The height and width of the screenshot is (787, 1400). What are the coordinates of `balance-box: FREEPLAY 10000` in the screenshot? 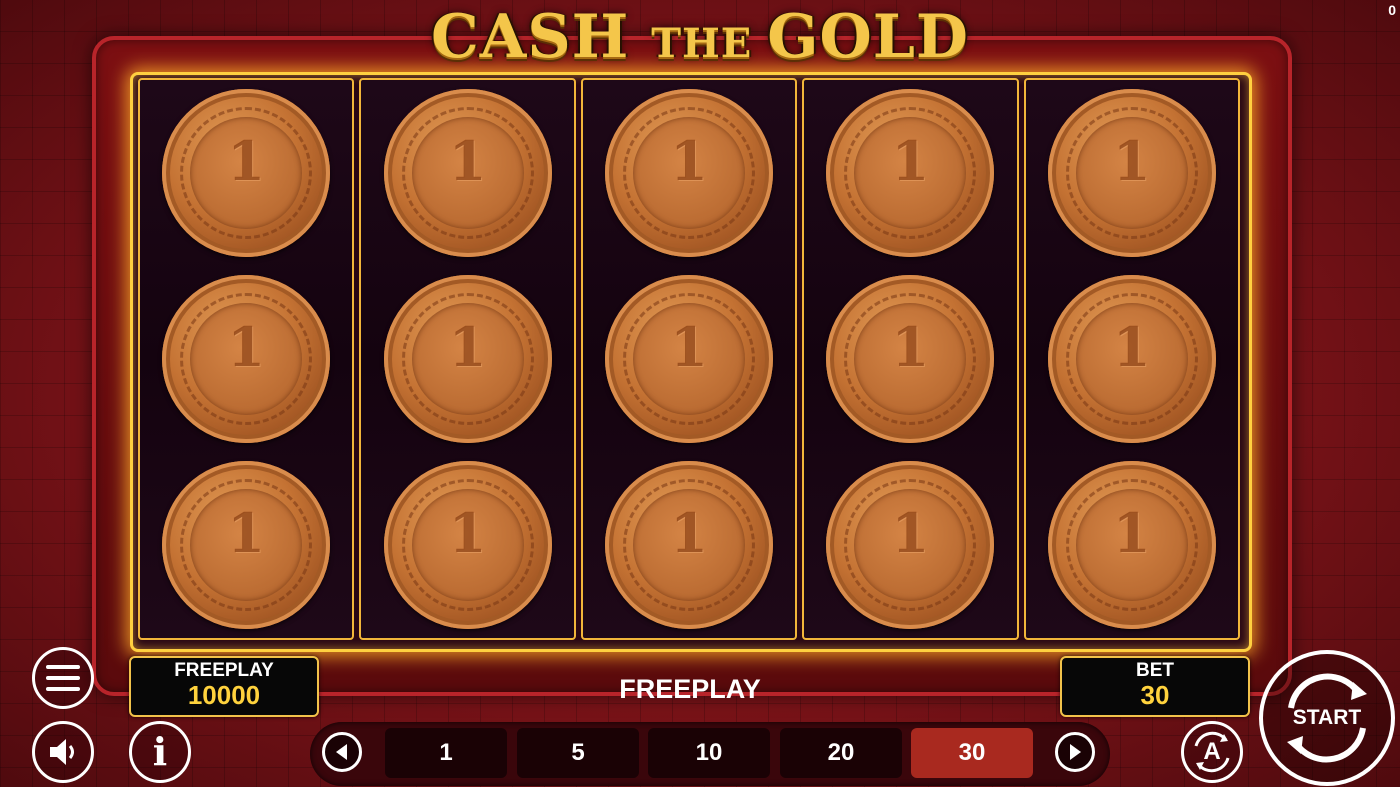 It's located at (224, 686).